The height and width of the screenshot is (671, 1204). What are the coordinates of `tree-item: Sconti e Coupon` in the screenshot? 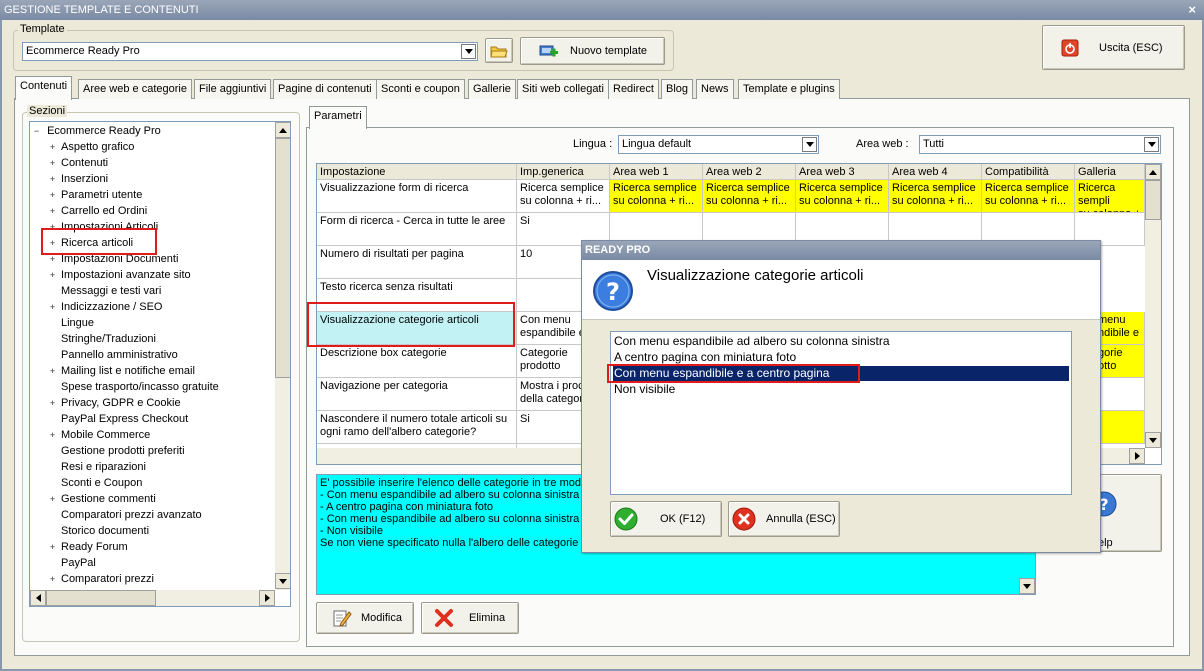 It's located at (95, 483).